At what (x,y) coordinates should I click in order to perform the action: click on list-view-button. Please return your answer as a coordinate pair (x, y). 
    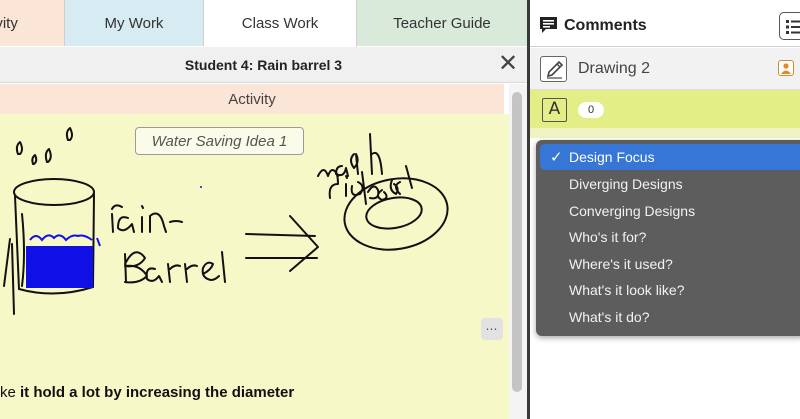
    Looking at the image, I should click on (789, 26).